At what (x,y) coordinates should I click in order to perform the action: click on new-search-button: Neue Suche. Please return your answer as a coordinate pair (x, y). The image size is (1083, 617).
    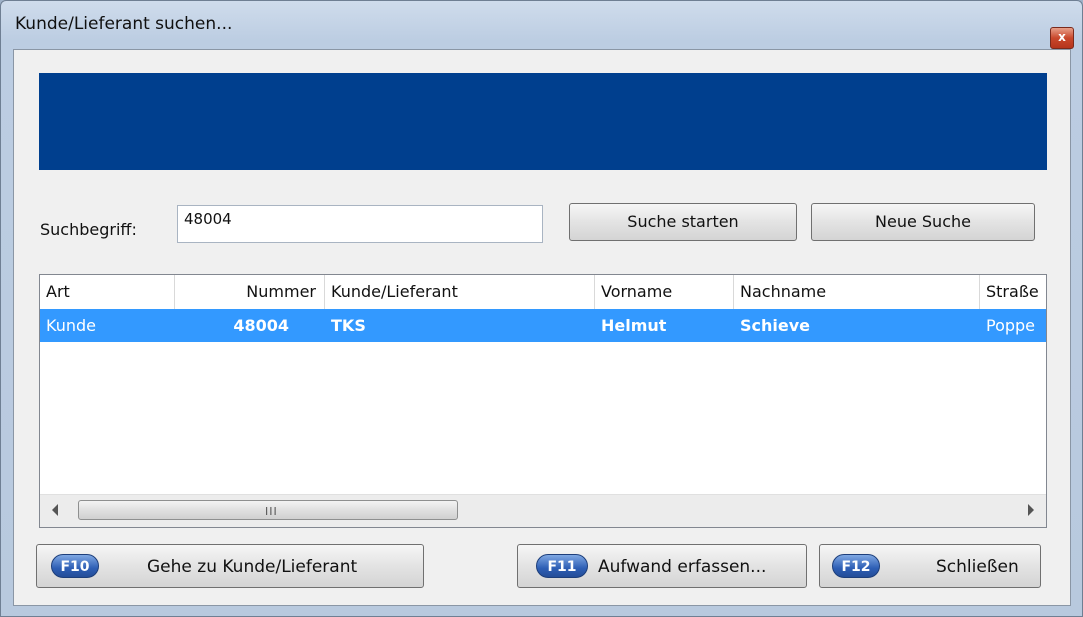
    Looking at the image, I should click on (923, 222).